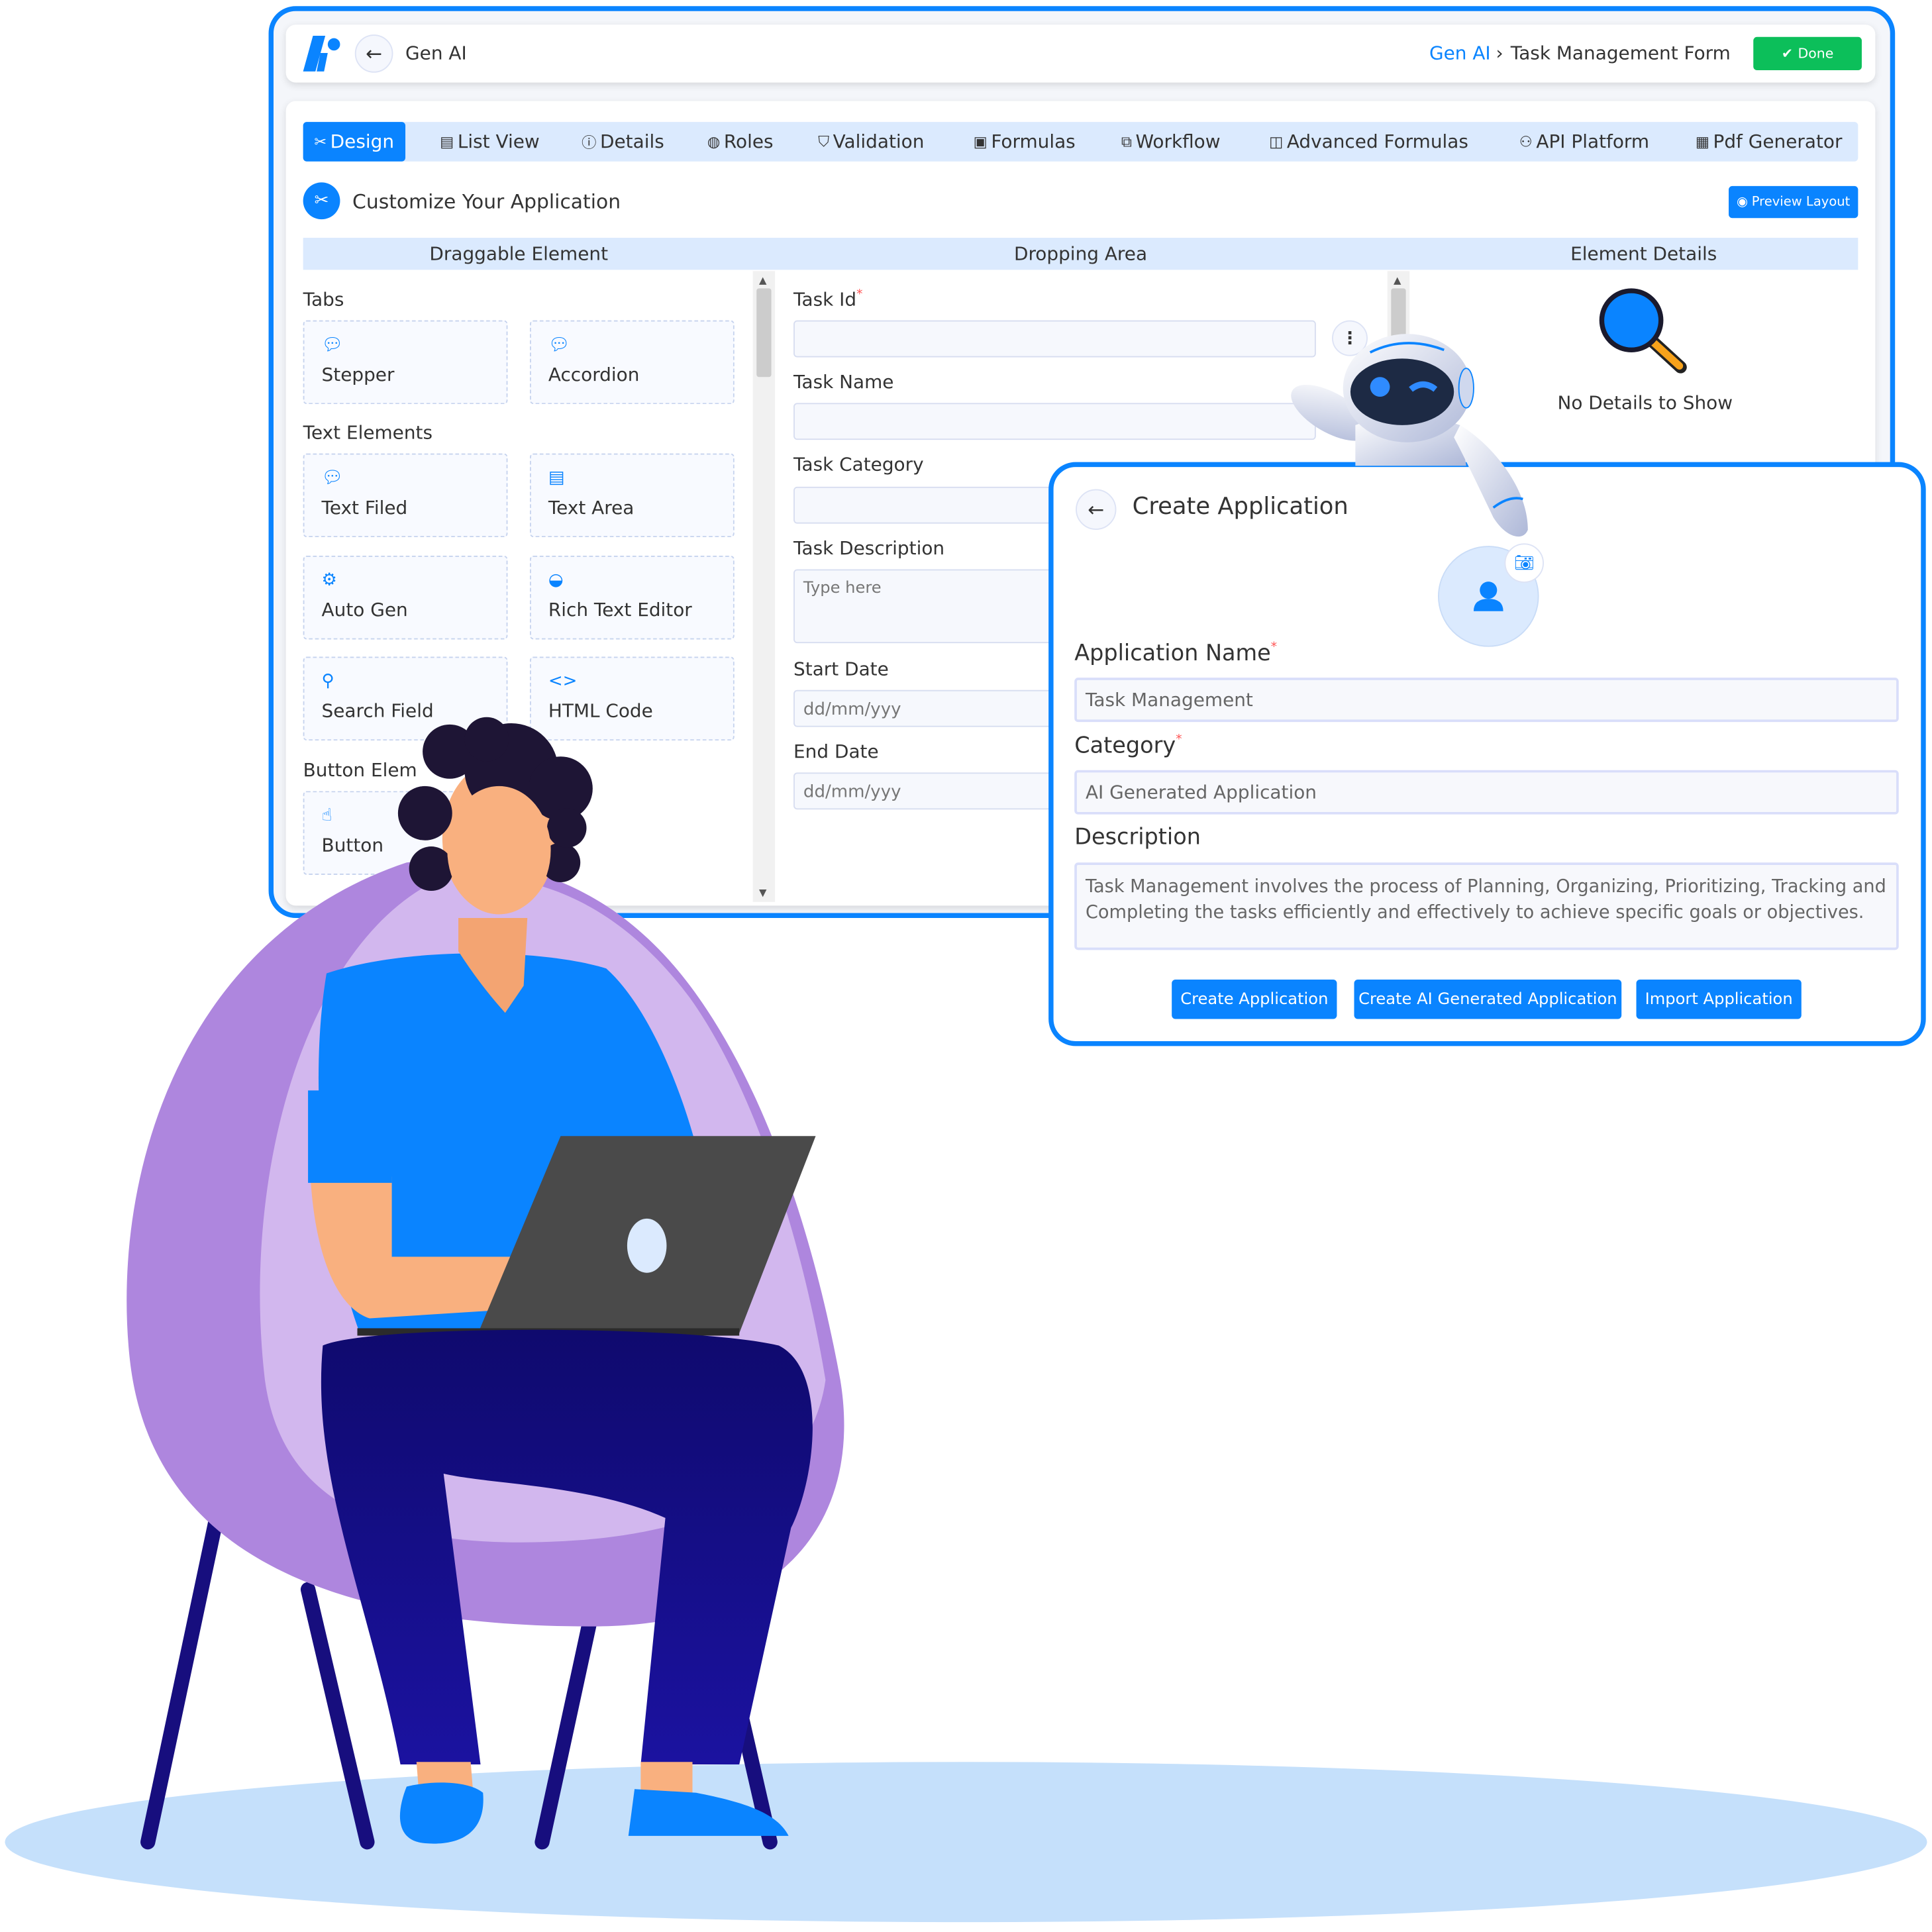 Image resolution: width=1932 pixels, height=1932 pixels. I want to click on import-application-button: Import Application, so click(1719, 999).